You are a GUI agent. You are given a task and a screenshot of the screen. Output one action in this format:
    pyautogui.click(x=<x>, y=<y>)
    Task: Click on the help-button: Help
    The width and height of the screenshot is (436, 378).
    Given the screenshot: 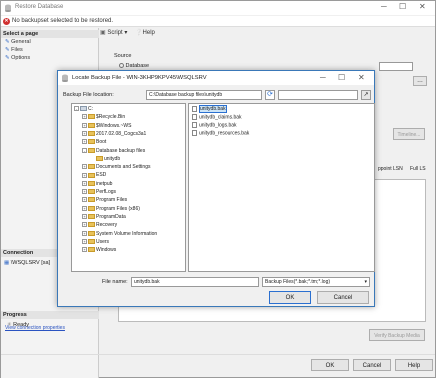 What is the action you would take?
    pyautogui.click(x=414, y=365)
    